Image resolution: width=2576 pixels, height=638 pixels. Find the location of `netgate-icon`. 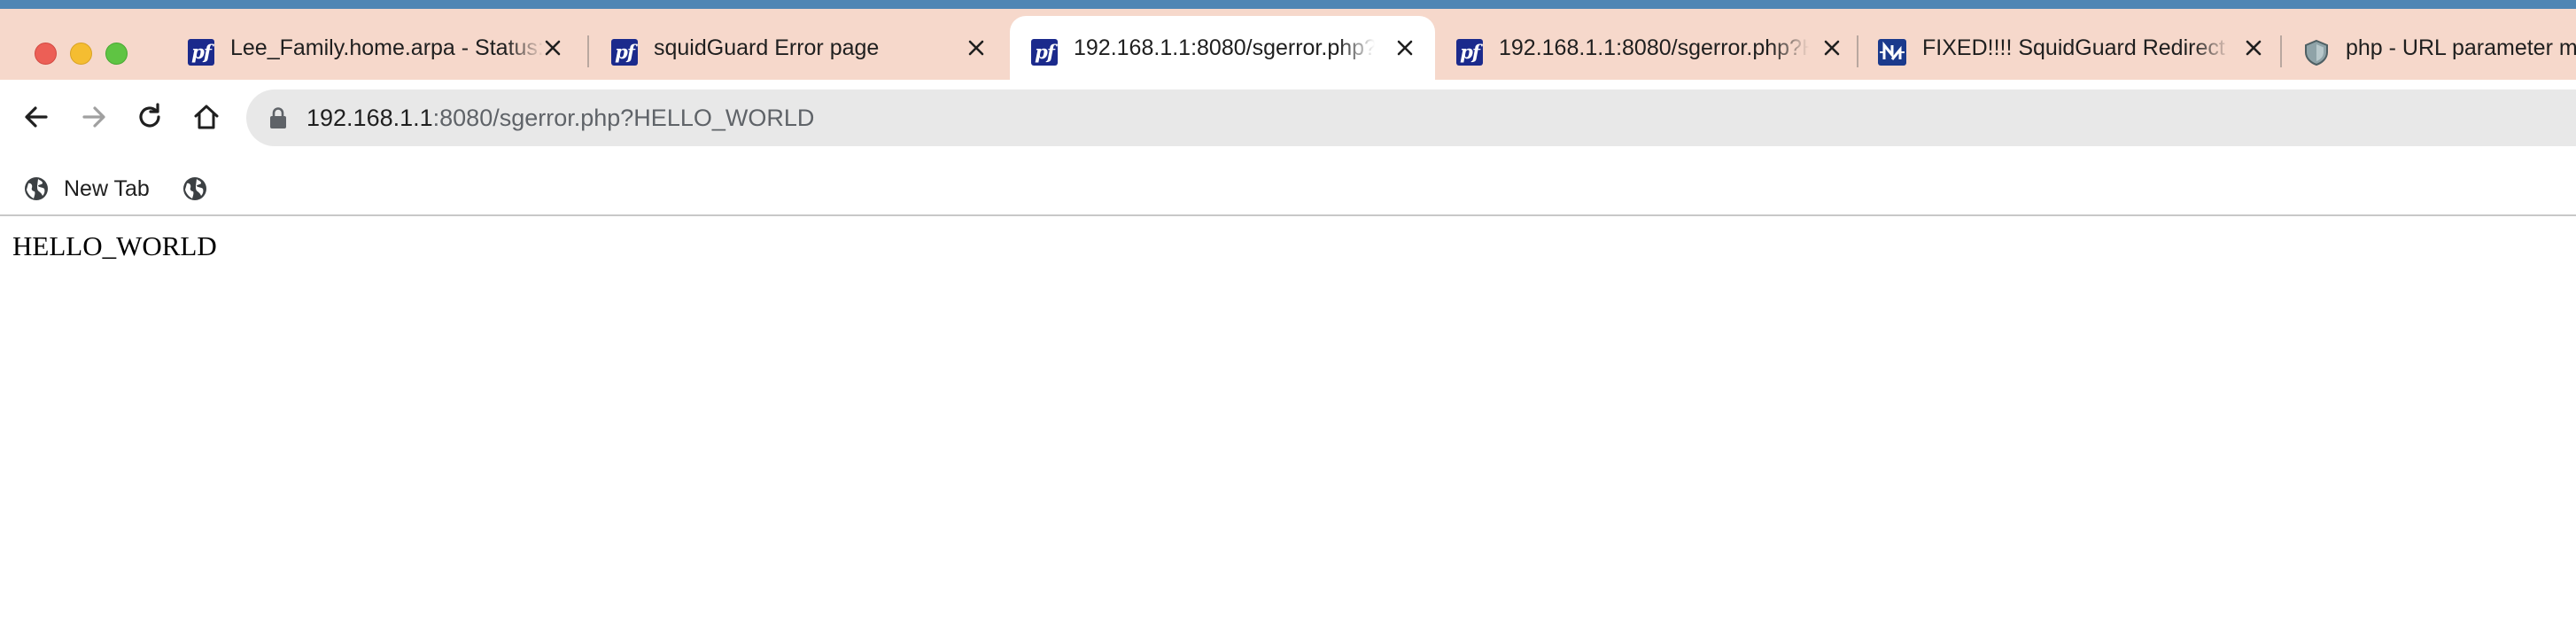

netgate-icon is located at coordinates (1892, 52).